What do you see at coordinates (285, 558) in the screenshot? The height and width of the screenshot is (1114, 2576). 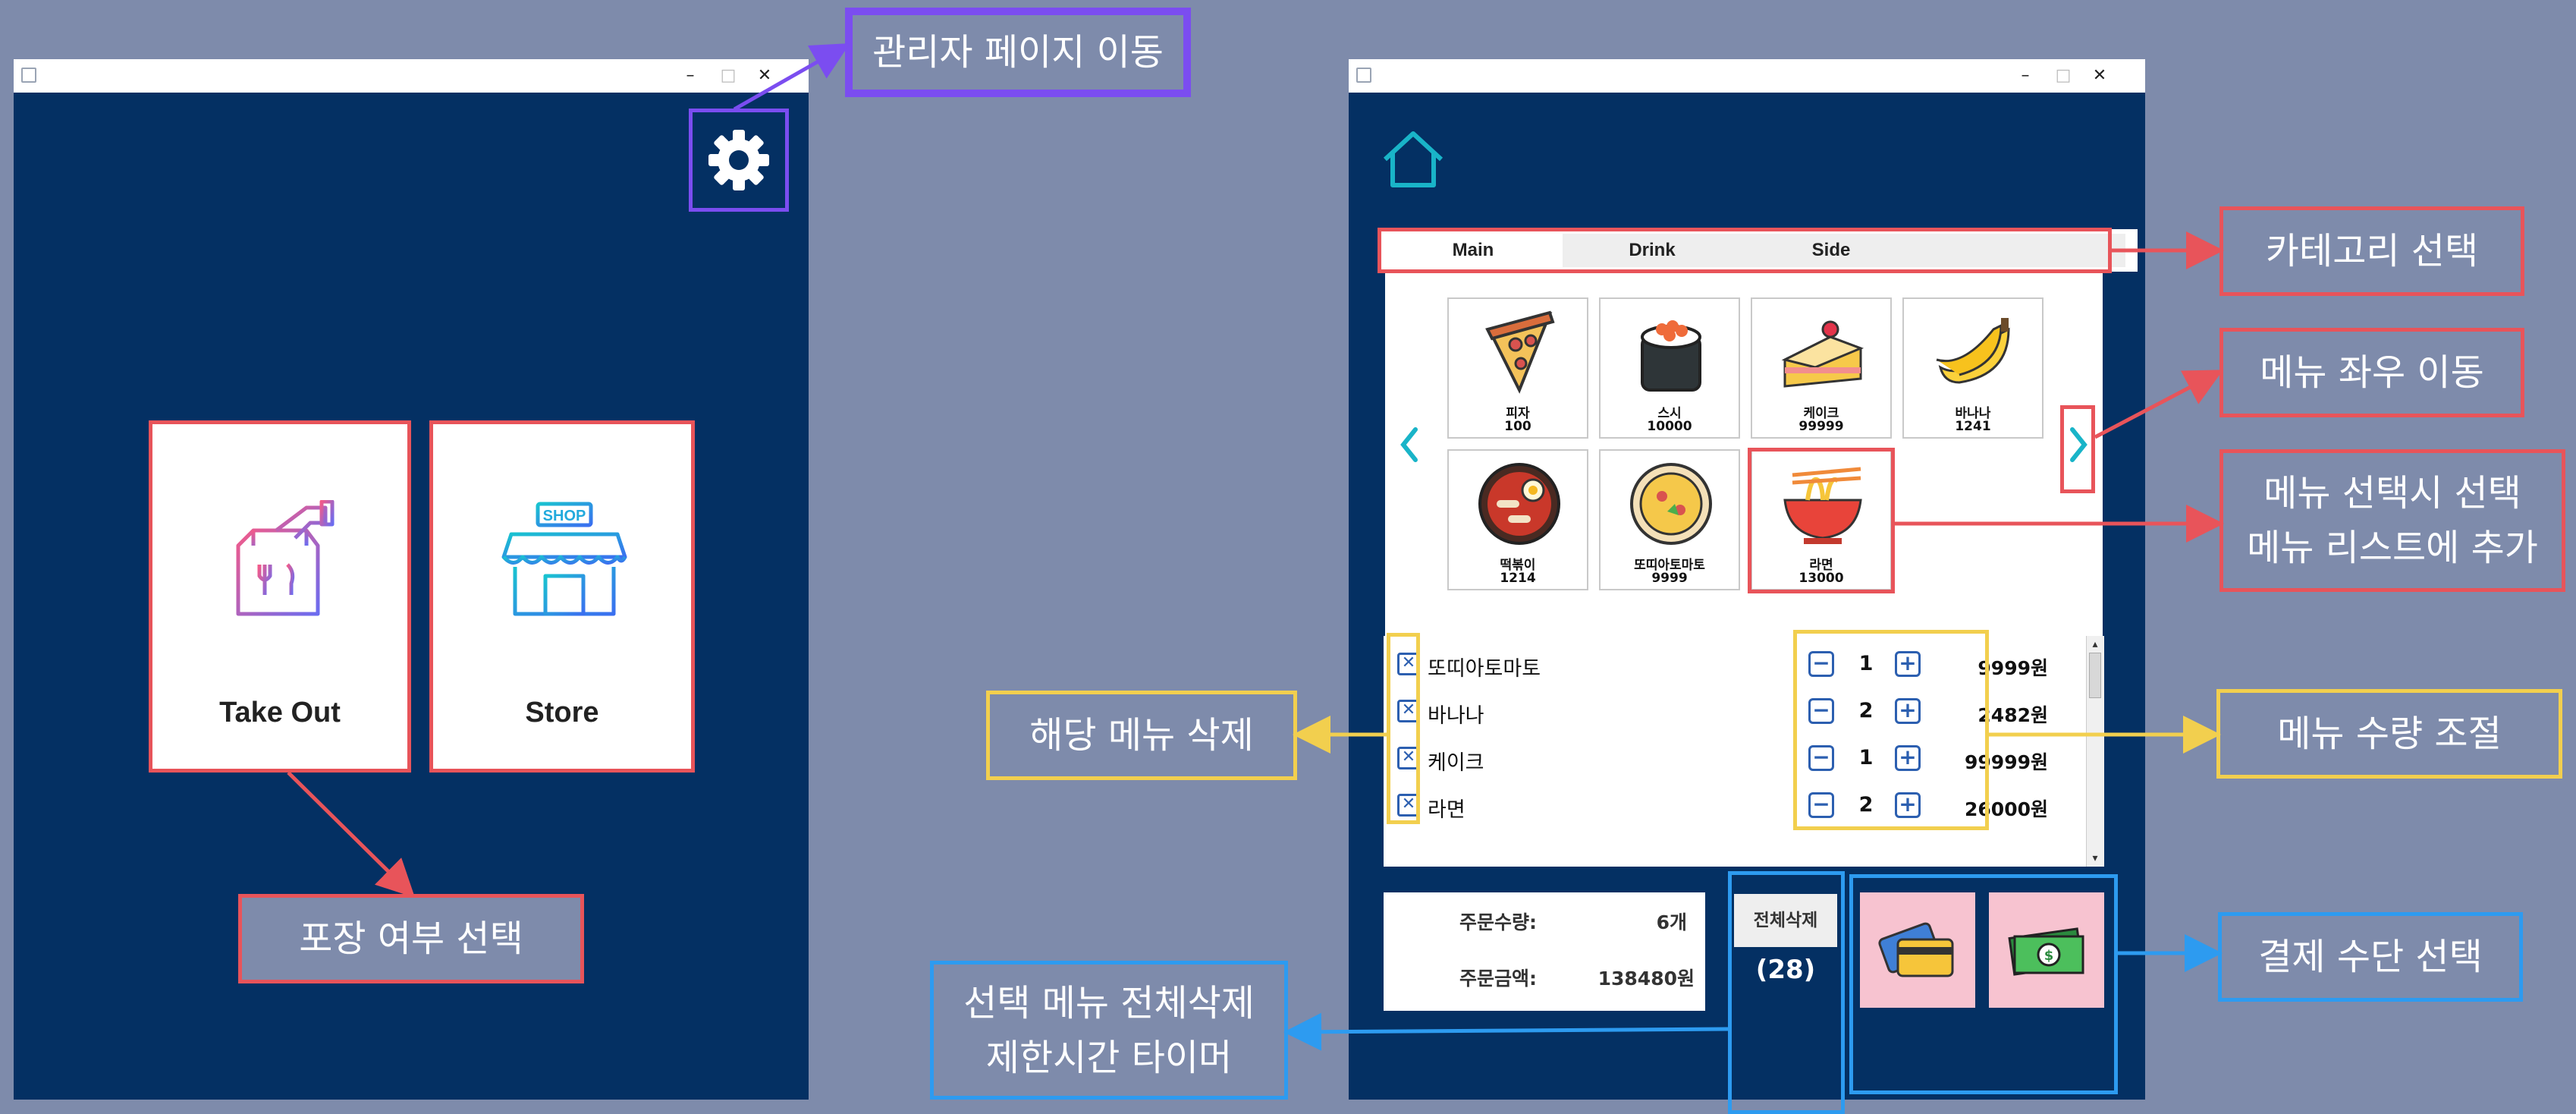 I see `takeout-bag-icon` at bounding box center [285, 558].